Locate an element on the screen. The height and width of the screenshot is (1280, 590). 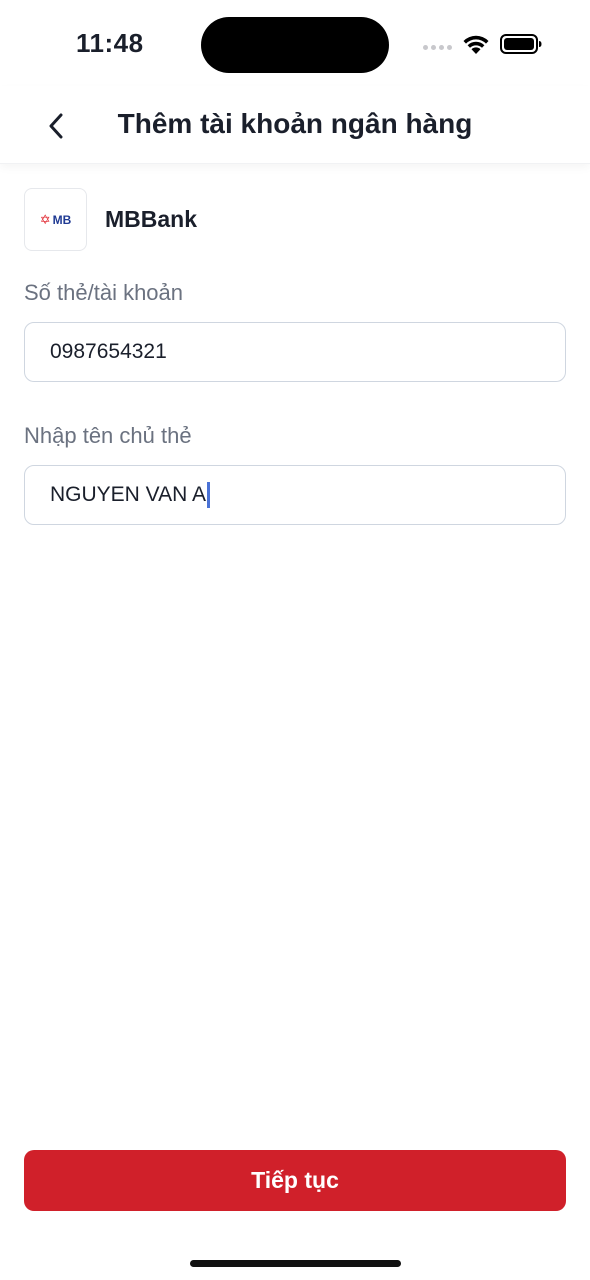
account-number-input: 0987654321 is located at coordinates (295, 352).